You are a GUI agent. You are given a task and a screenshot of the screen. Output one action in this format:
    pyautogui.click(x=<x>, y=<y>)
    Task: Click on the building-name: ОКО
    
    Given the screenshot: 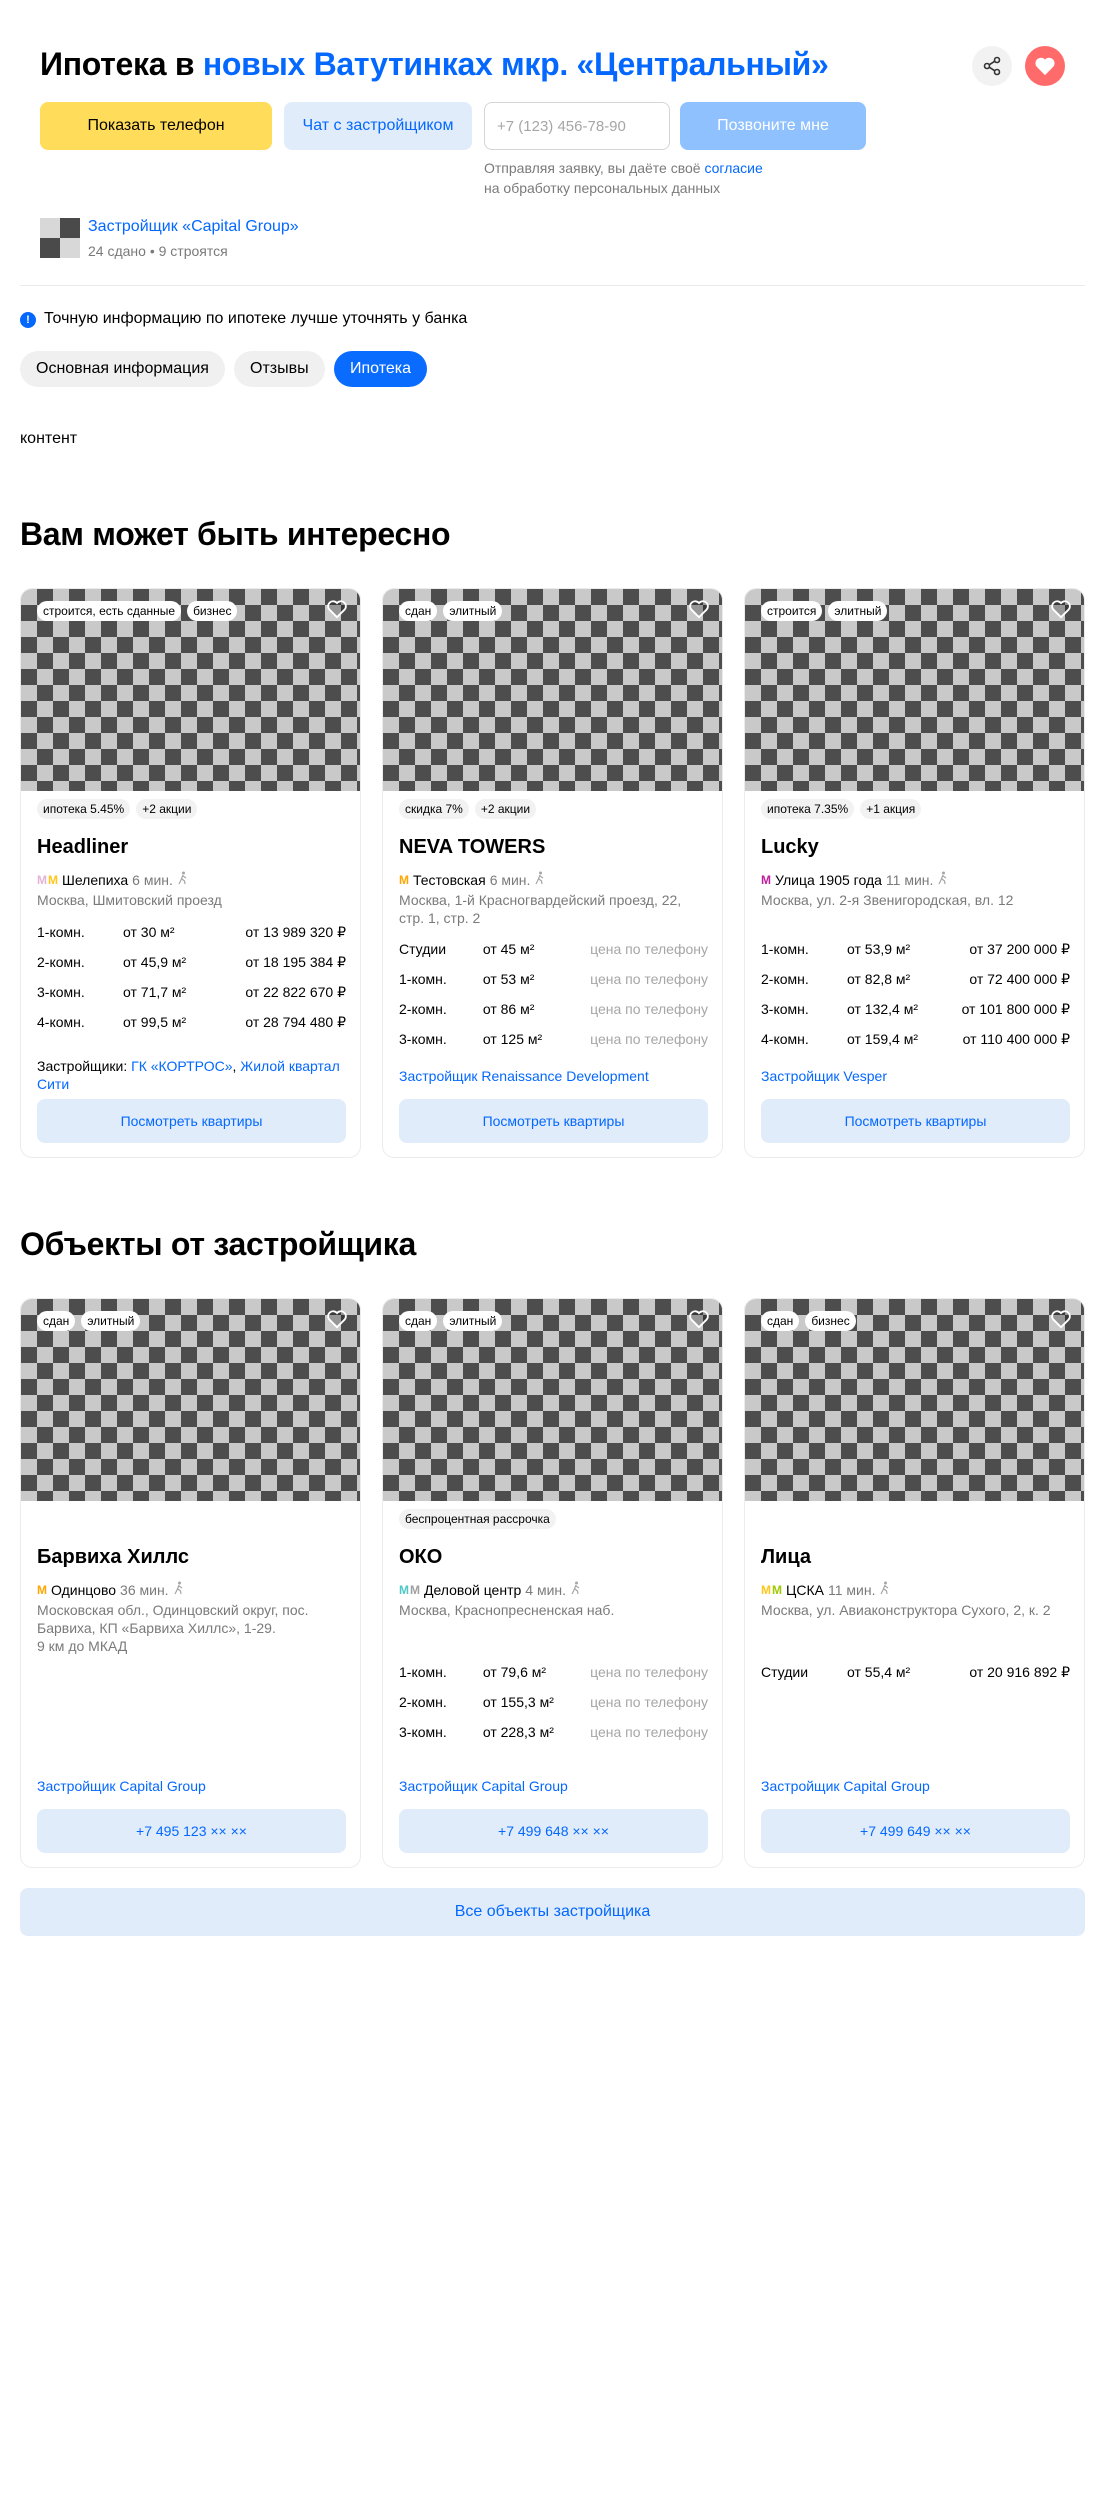 What is the action you would take?
    pyautogui.click(x=420, y=1557)
    